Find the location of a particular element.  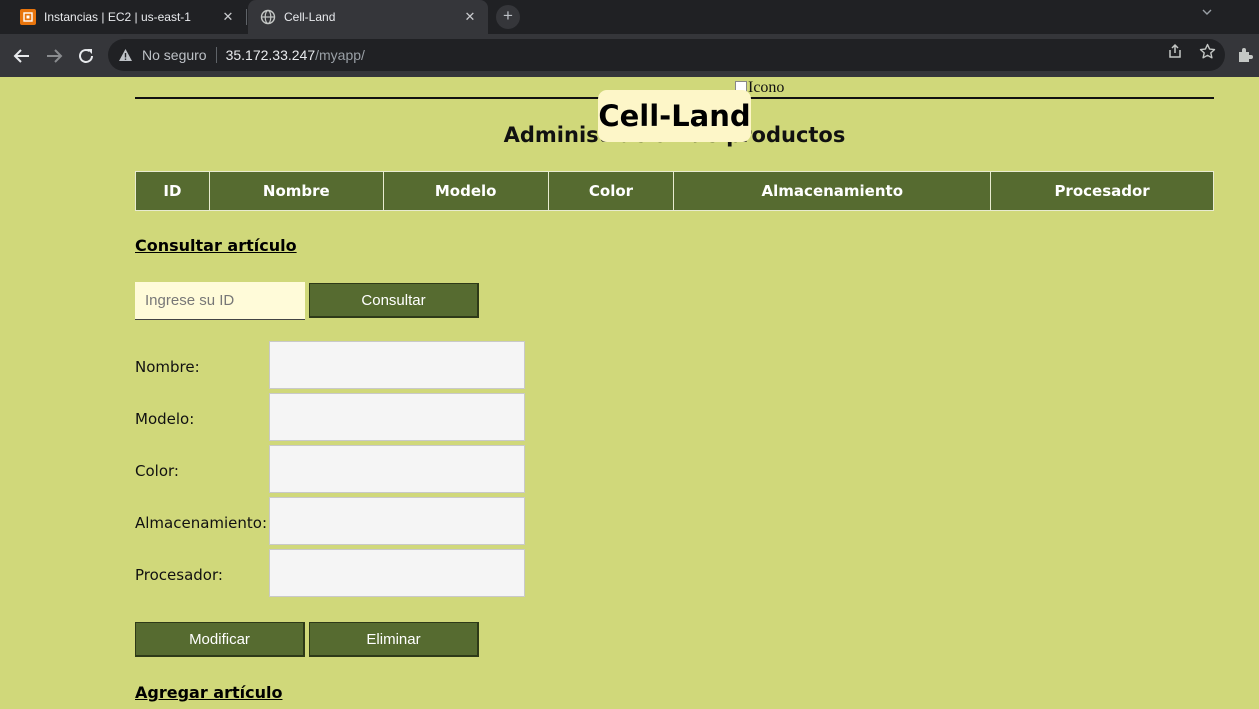

almacenamiento-label: Almacenamiento: is located at coordinates (201, 523).